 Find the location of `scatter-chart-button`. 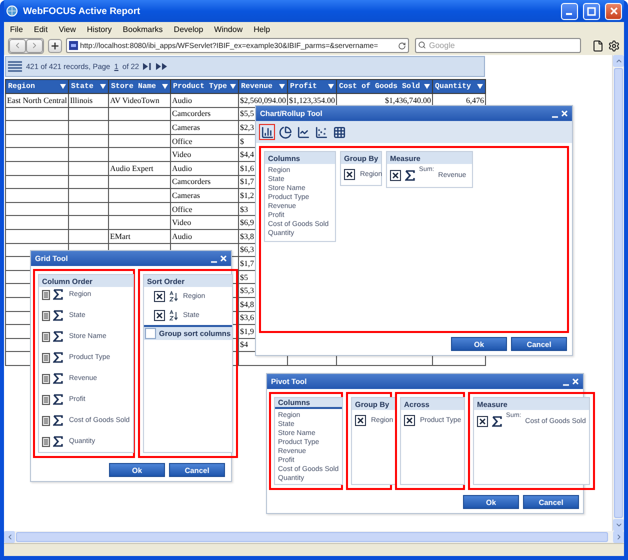

scatter-chart-button is located at coordinates (321, 132).